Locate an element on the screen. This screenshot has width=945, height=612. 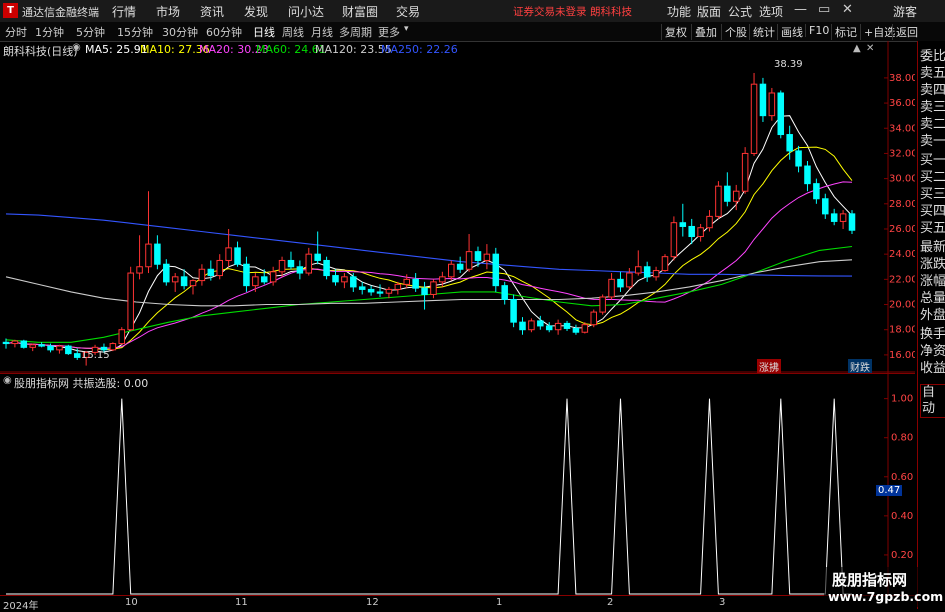
watermark-url: www.7gpzb.com is located at coordinates (886, 596).